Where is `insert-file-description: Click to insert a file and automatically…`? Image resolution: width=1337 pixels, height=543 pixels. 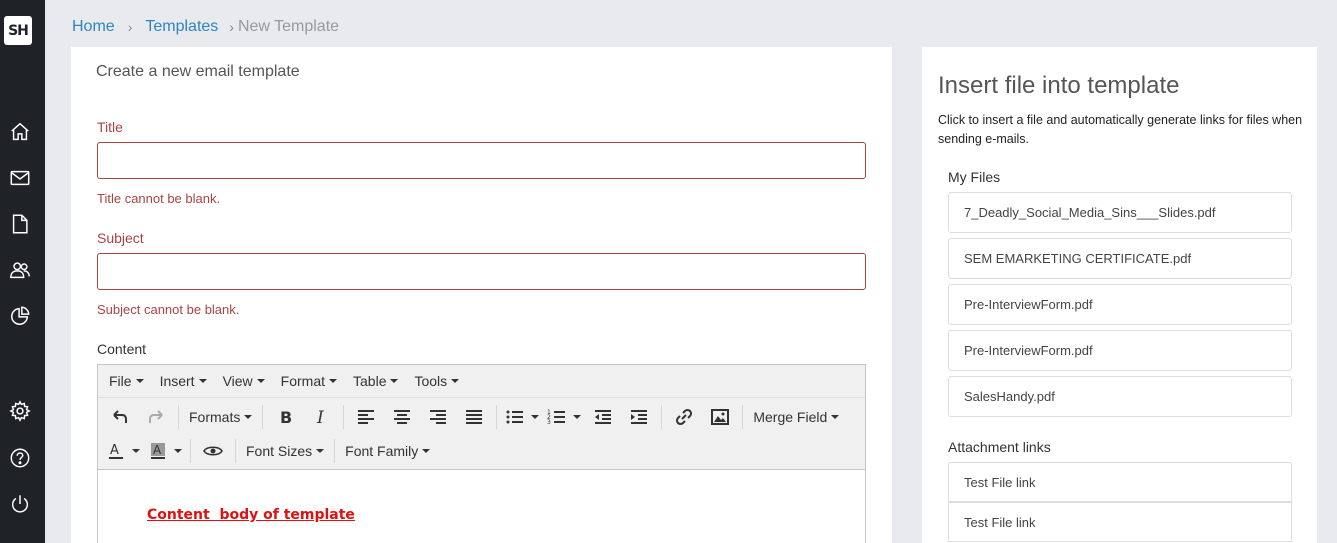 insert-file-description: Click to insert a file and automatically… is located at coordinates (1120, 129).